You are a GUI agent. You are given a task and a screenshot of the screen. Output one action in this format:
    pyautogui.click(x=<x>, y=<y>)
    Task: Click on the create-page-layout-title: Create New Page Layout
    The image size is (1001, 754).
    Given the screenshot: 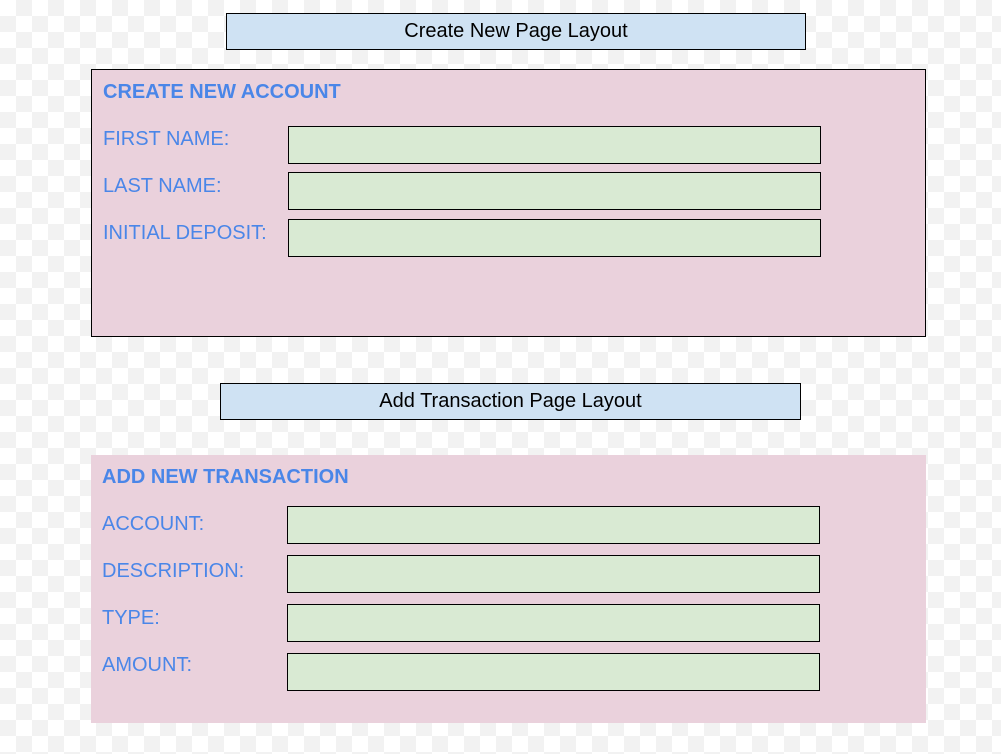 What is the action you would take?
    pyautogui.click(x=516, y=31)
    